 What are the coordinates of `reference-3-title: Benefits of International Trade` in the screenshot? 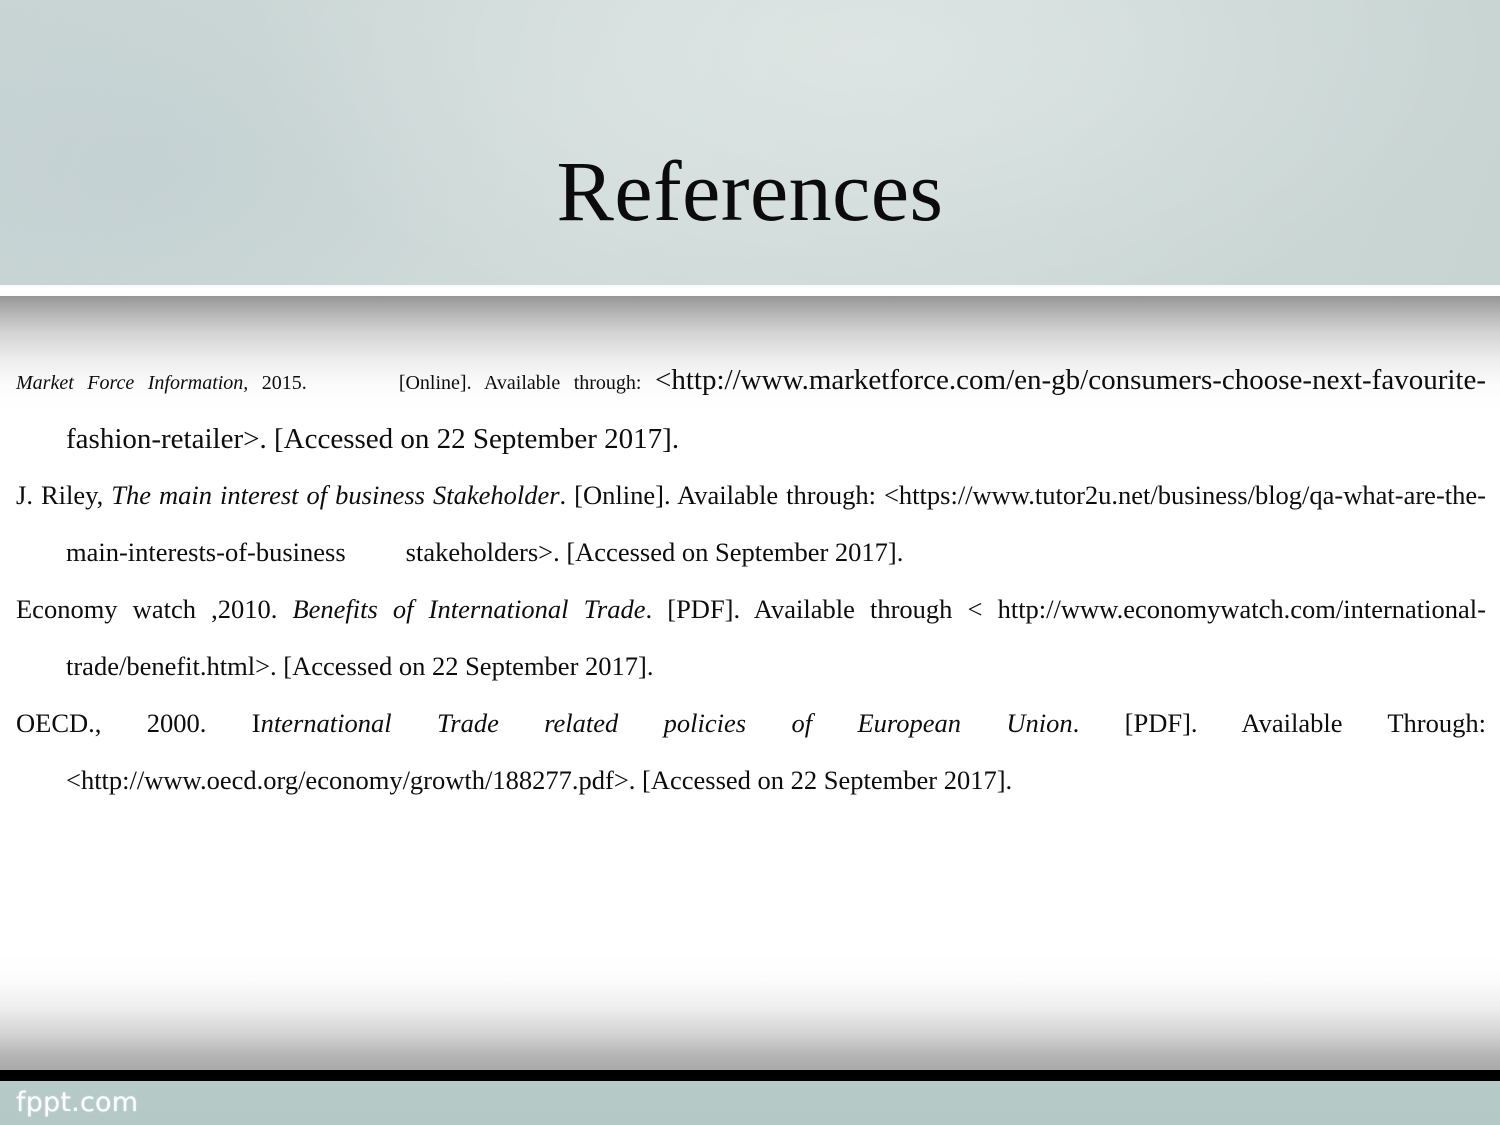 It's located at (469, 609).